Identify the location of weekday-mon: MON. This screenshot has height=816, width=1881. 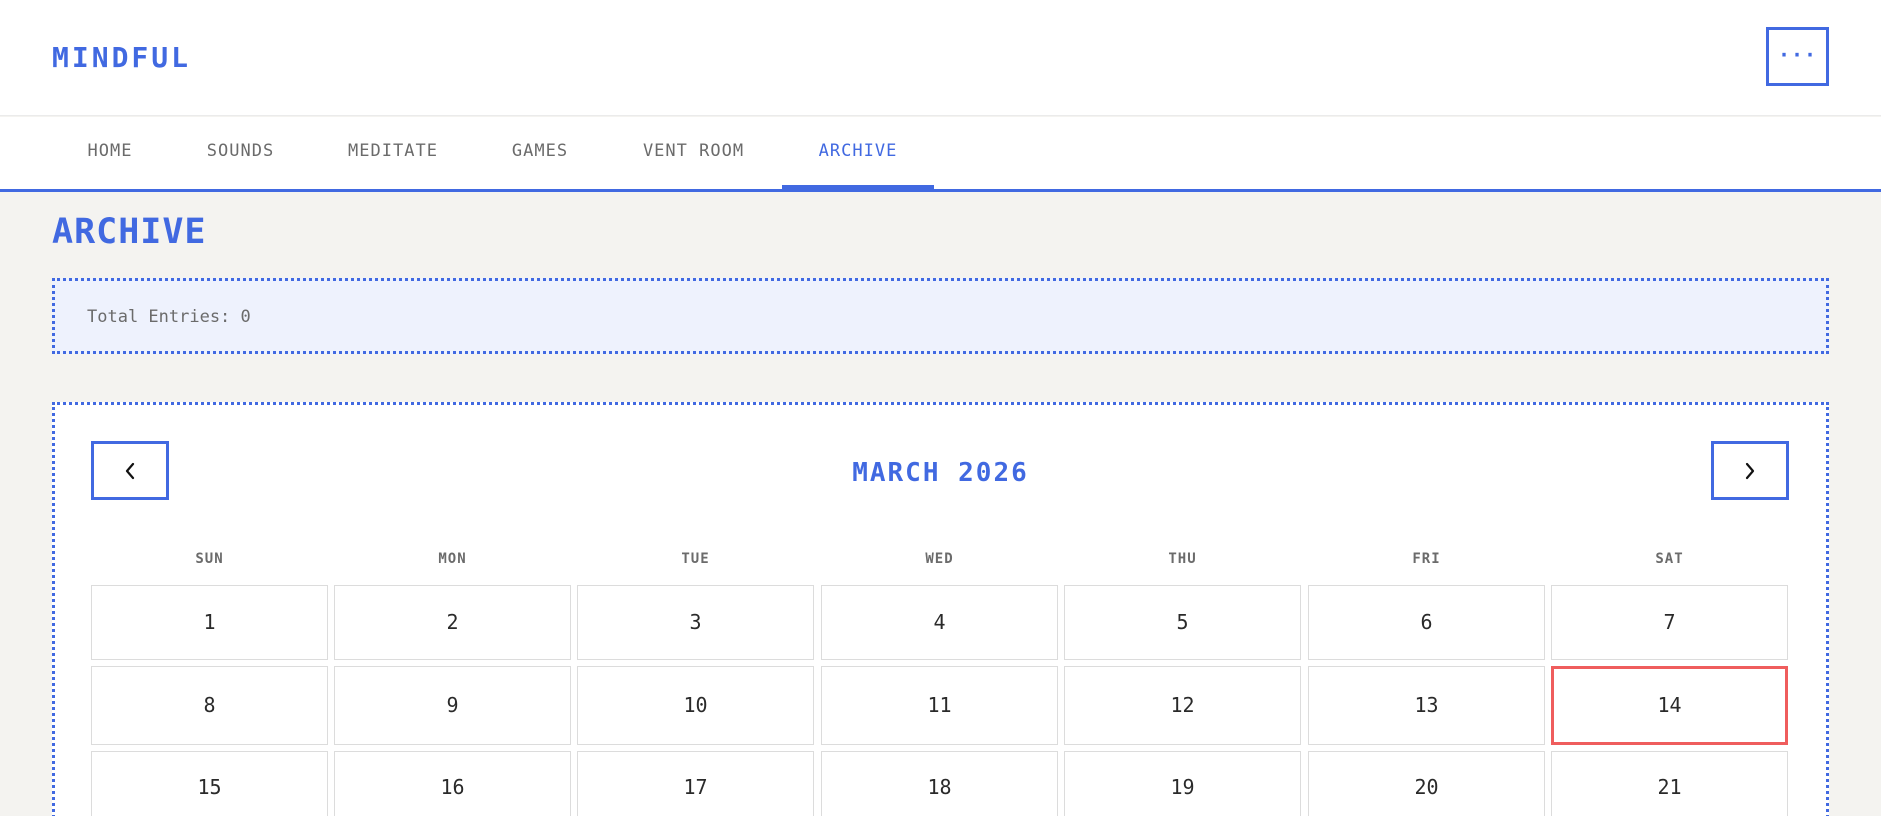
(452, 559).